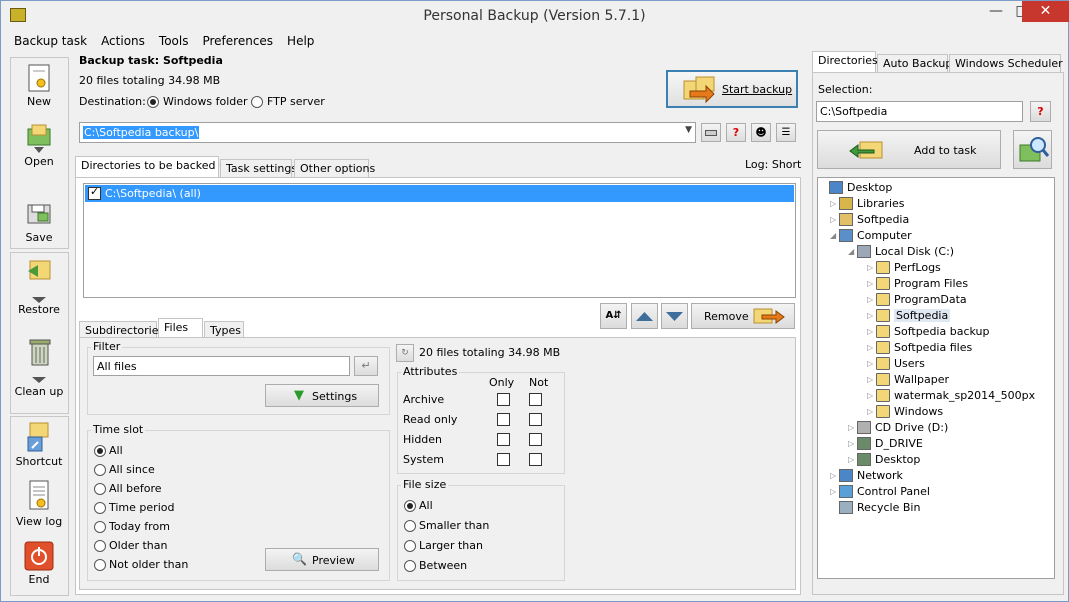  Describe the element at coordinates (180, 328) in the screenshot. I see `tab-files: Files` at that location.